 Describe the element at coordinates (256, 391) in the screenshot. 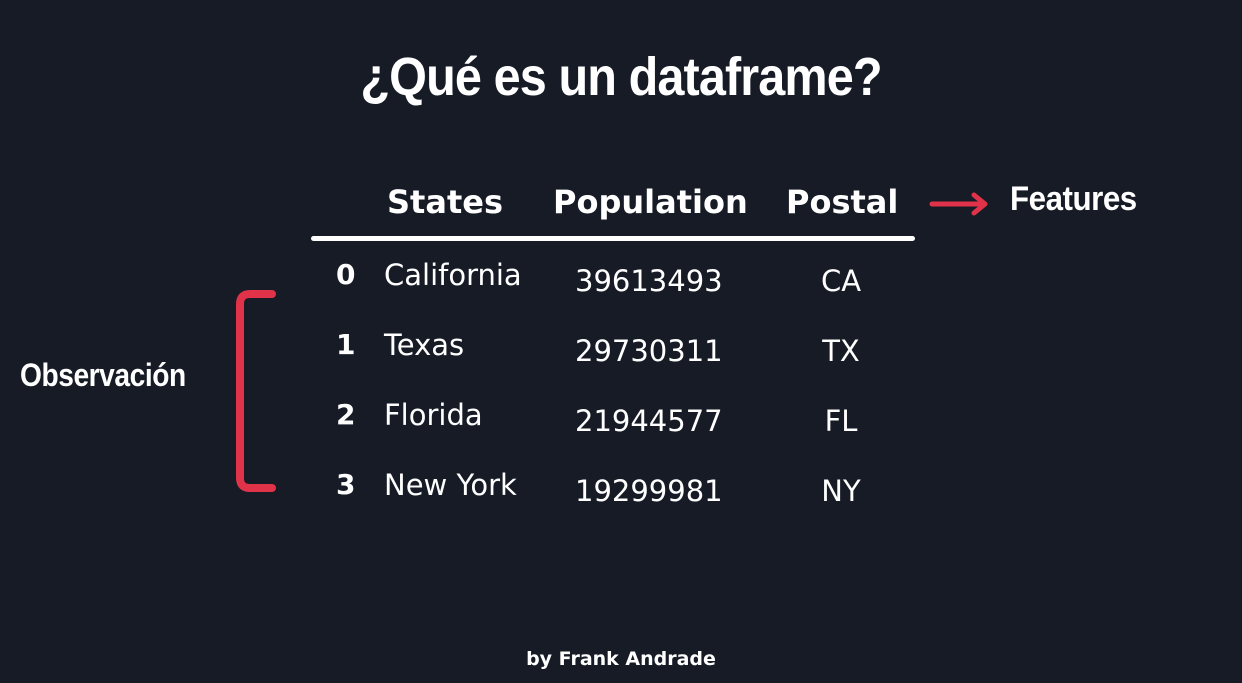

I see `left-bracket-icon` at that location.